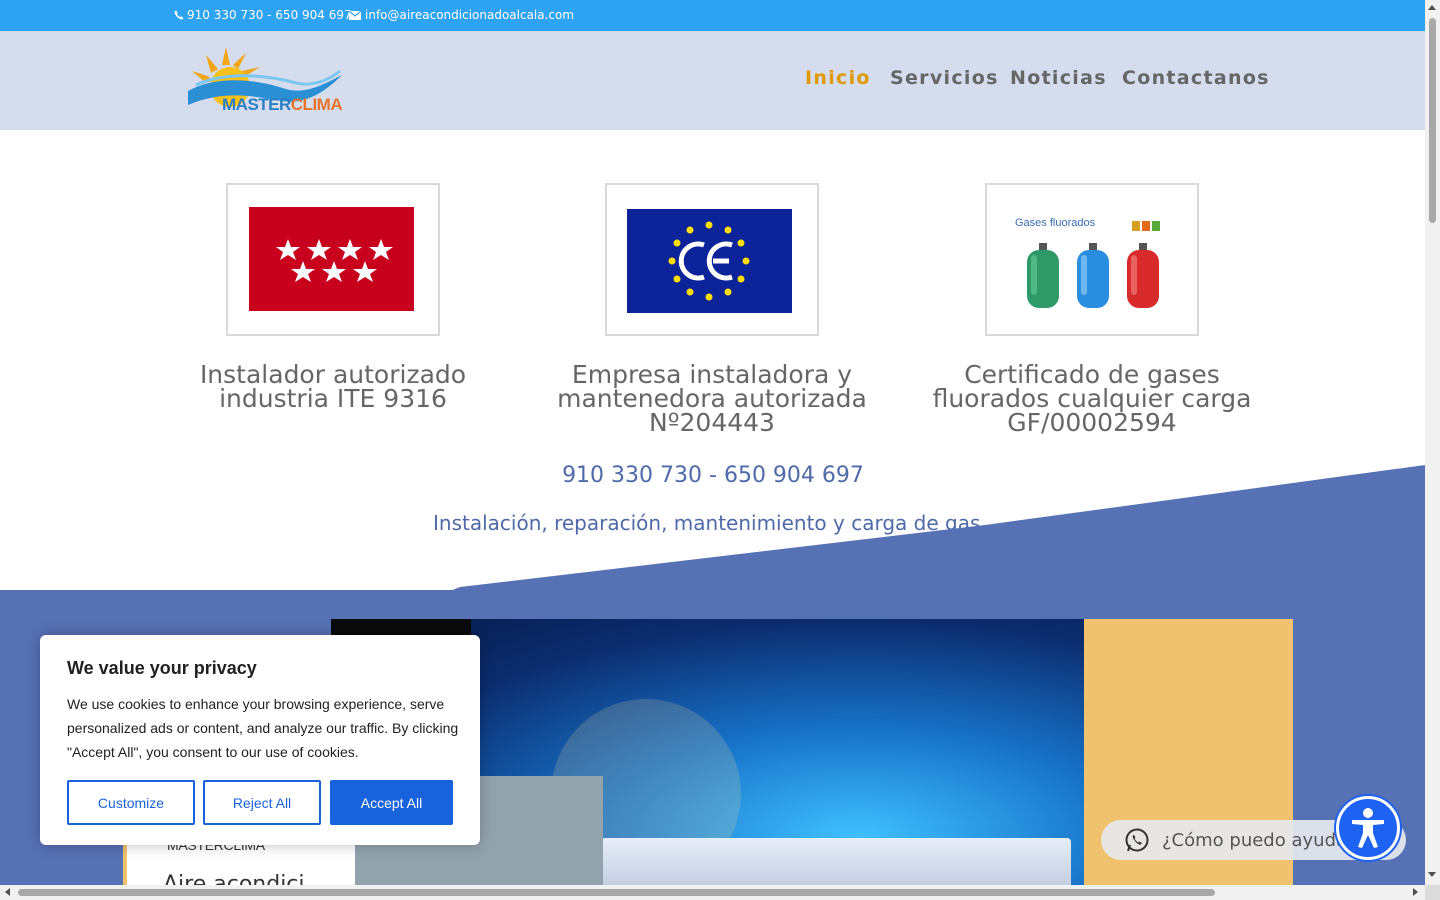 The width and height of the screenshot is (1440, 900). I want to click on cookie-customize-button: Customize, so click(131, 802).